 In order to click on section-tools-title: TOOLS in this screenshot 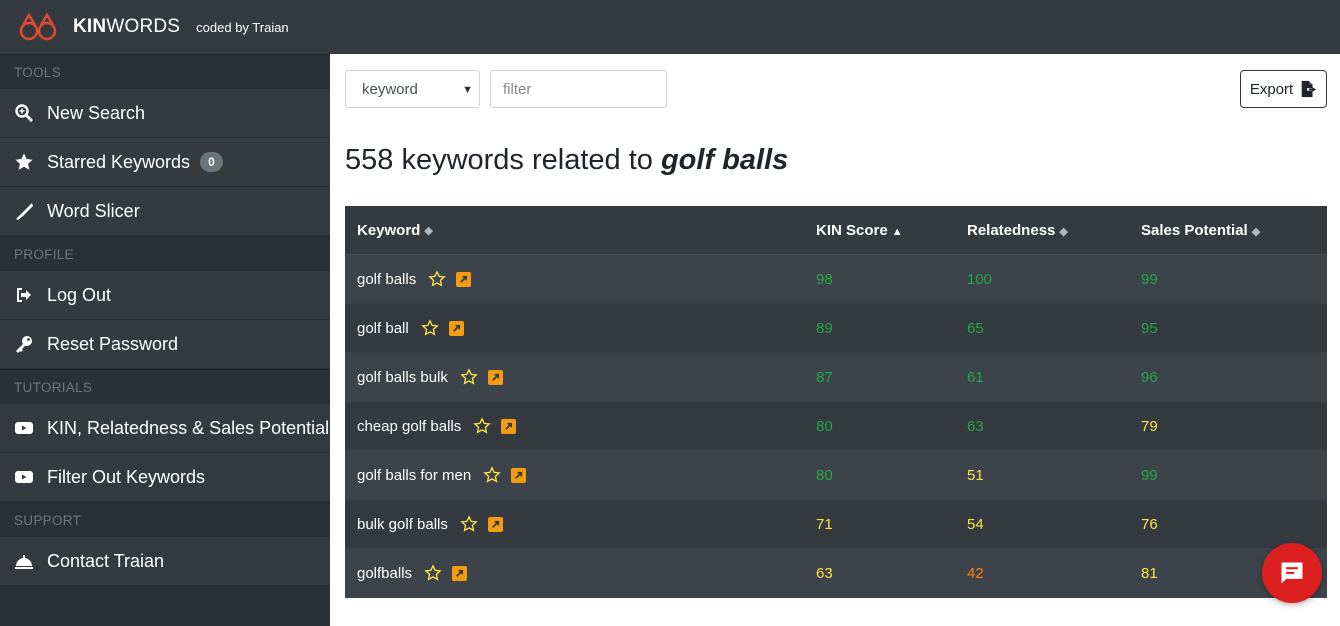, I will do `click(165, 71)`.